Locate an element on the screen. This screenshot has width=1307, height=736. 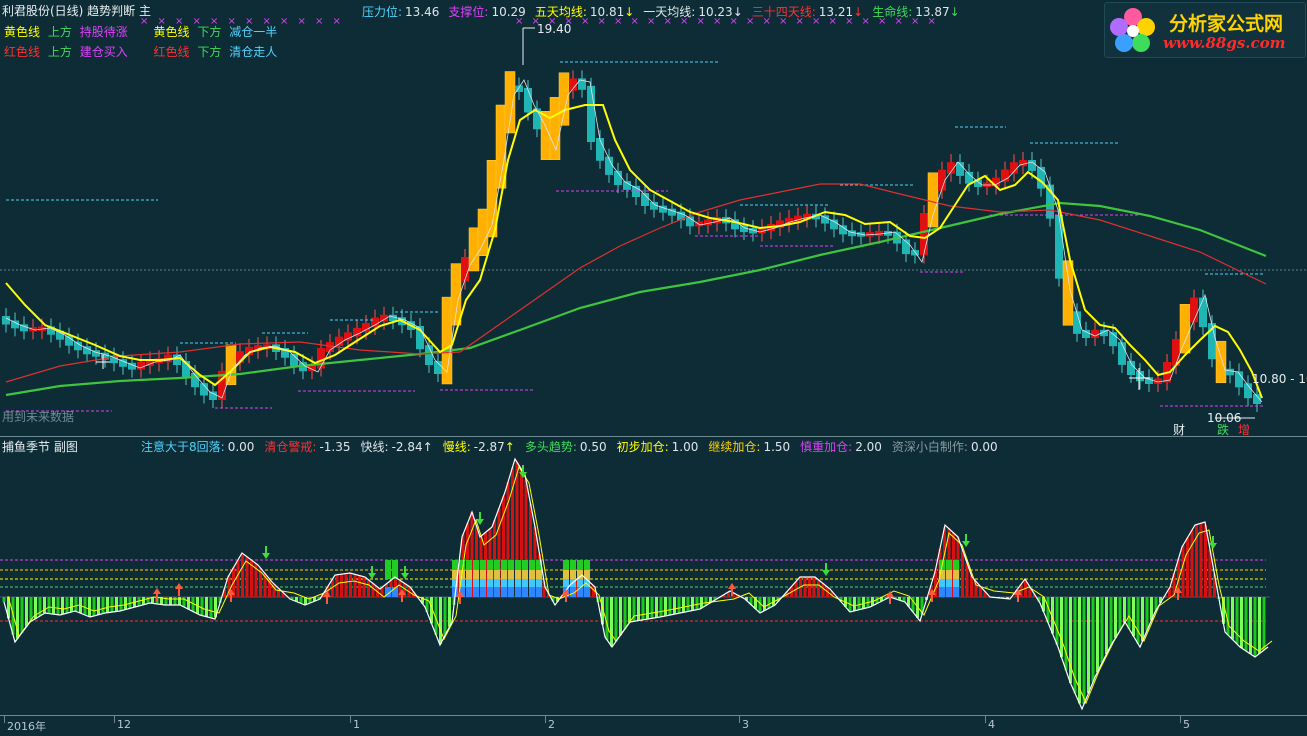
indicator-7: 慎重加仓:2.00 is located at coordinates (841, 447).